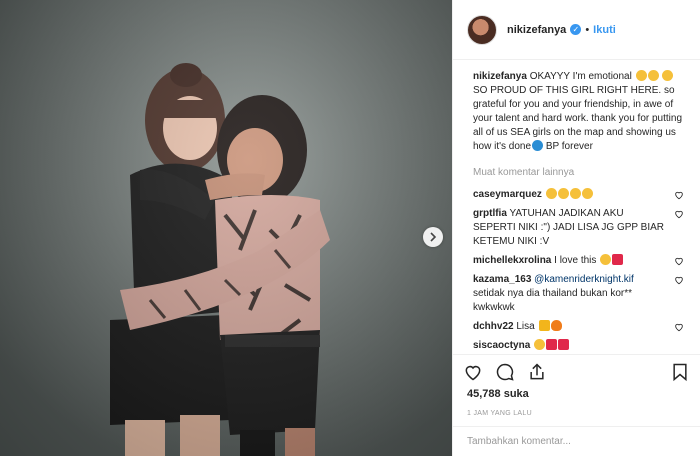 The width and height of the screenshot is (700, 456). I want to click on comment-item: caseymarquez, so click(578, 195).